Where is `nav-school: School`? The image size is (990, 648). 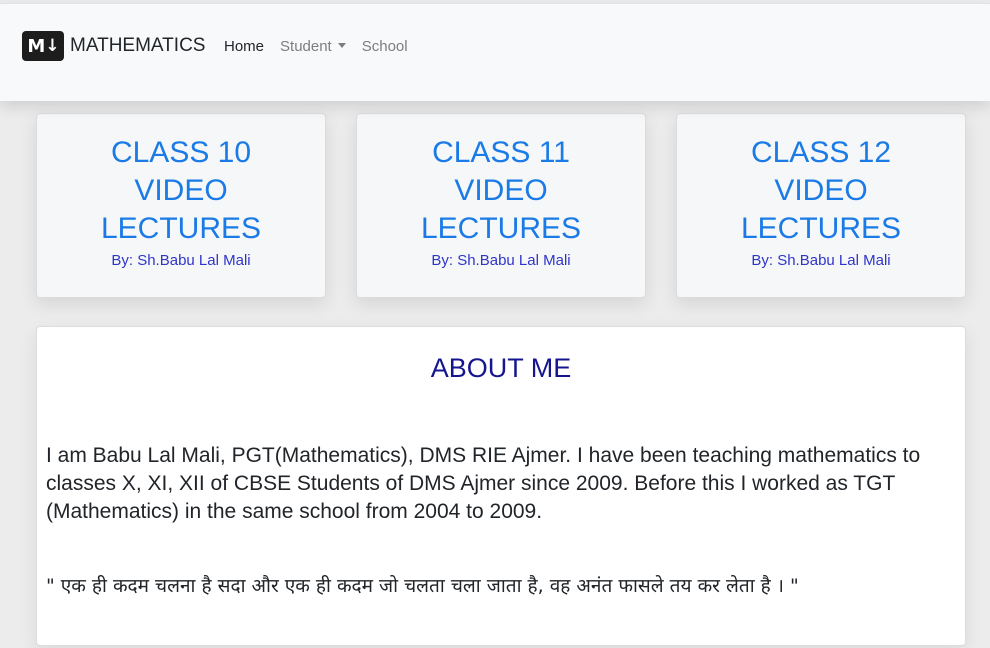 nav-school: School is located at coordinates (385, 46).